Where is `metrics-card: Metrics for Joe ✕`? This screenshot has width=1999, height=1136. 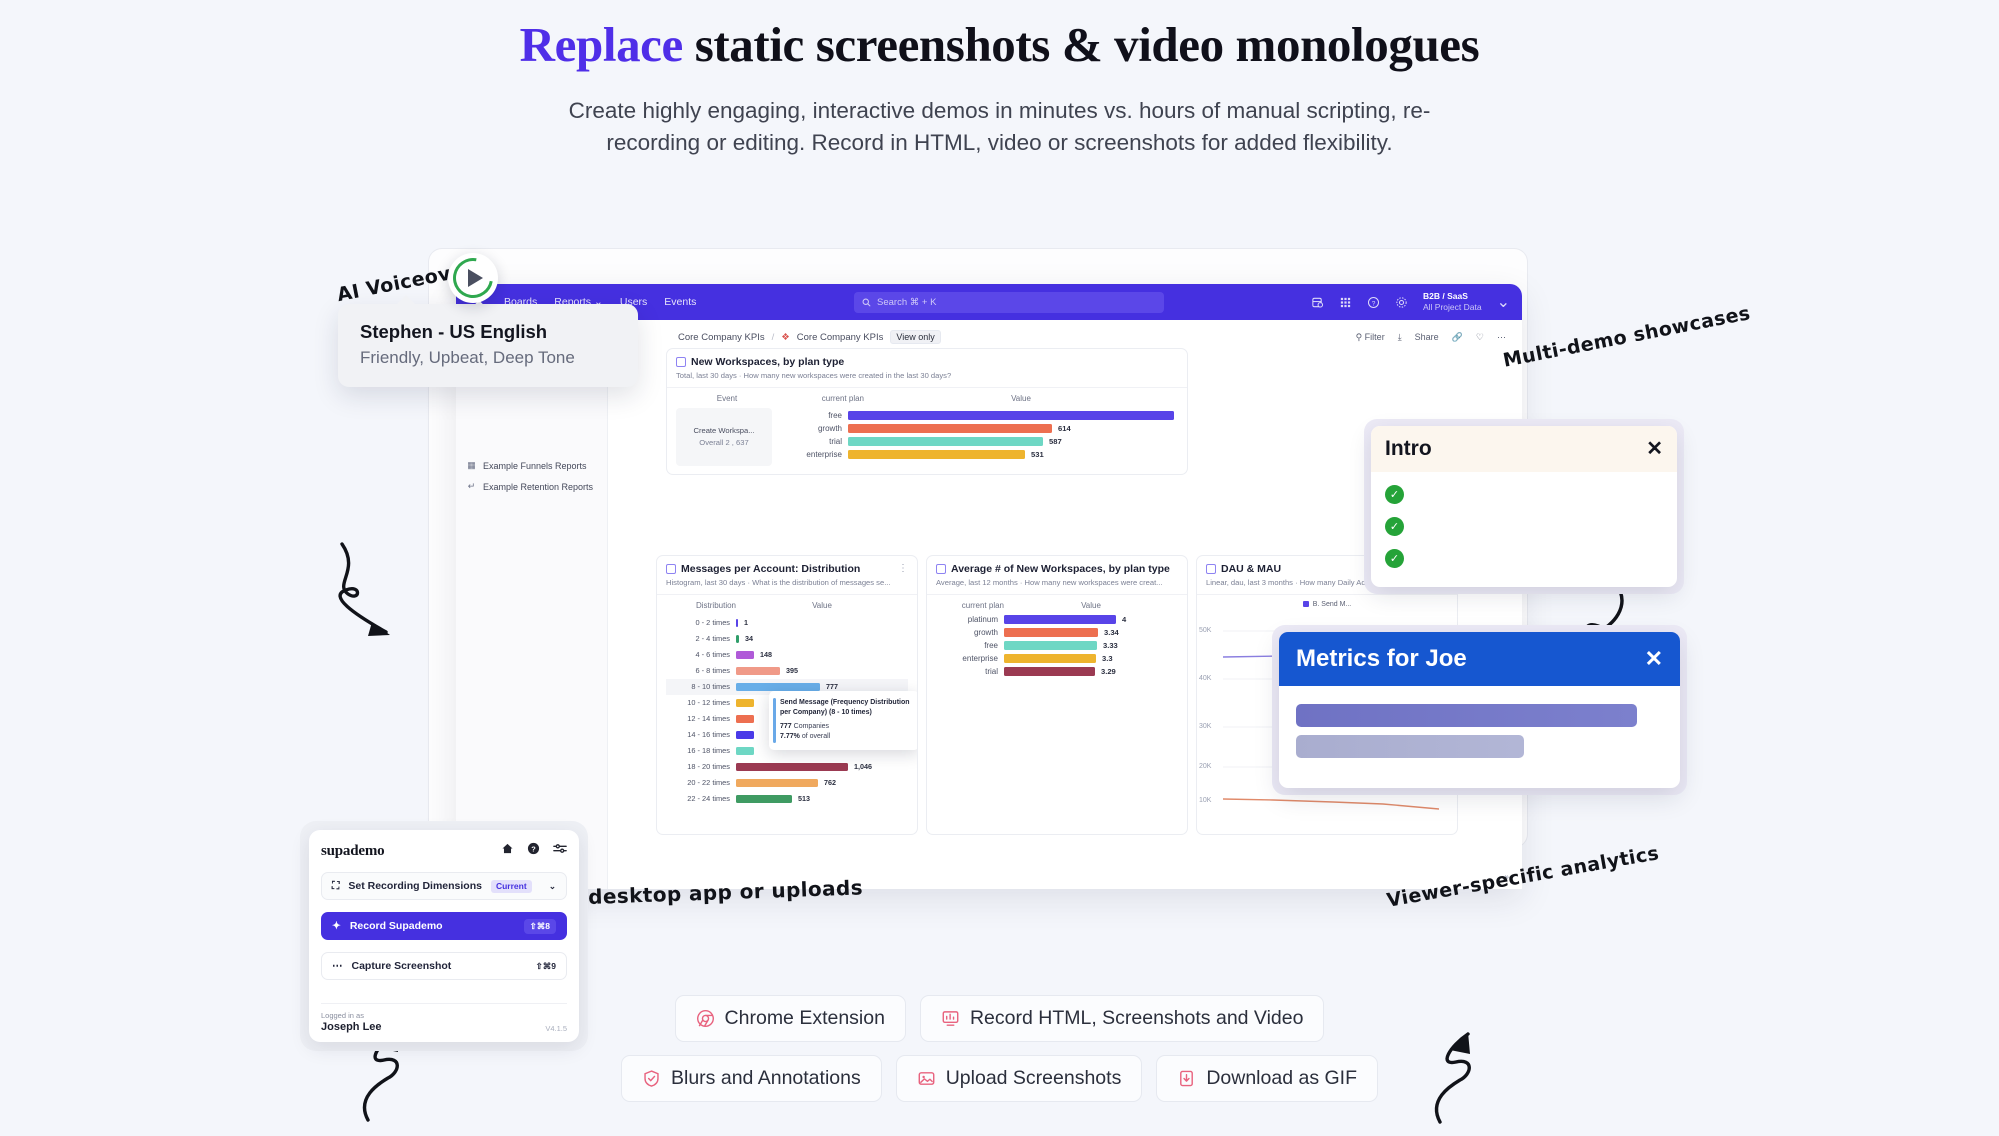
metrics-card: Metrics for Joe ✕ is located at coordinates (1479, 710).